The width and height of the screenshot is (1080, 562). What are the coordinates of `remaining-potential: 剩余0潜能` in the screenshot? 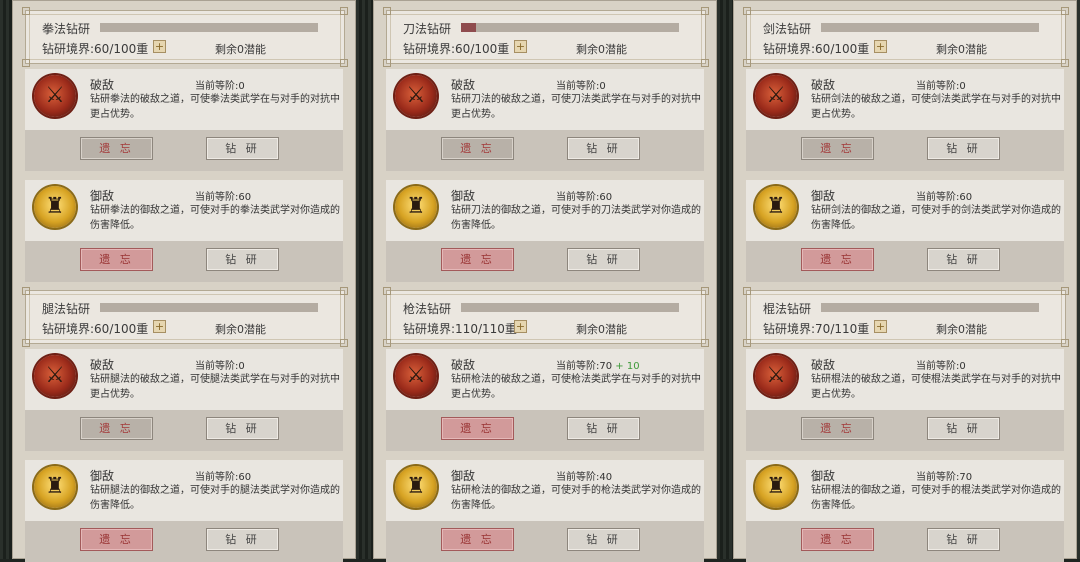 It's located at (240, 329).